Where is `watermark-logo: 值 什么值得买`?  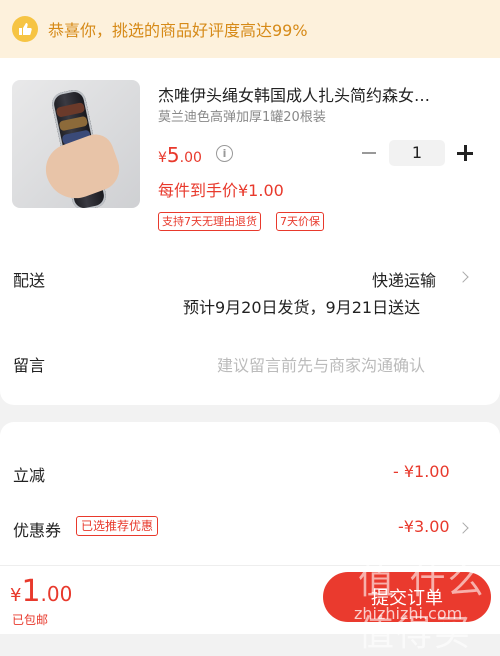
watermark-logo: 值 什么值得买 is located at coordinates (422, 607).